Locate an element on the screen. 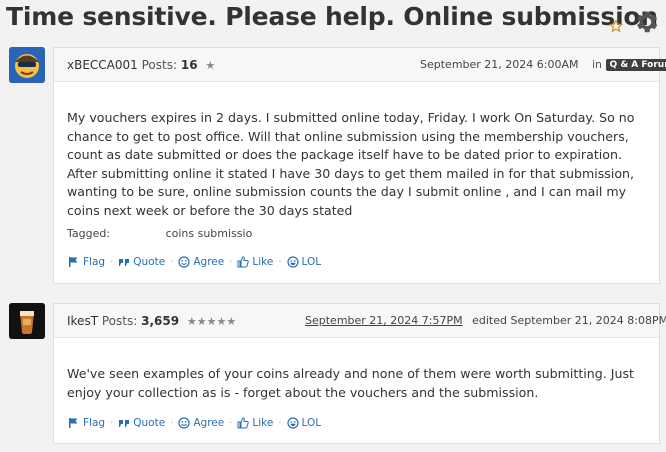 This screenshot has height=452, width=666. forum-badge: Q & A Forum is located at coordinates (635, 65).